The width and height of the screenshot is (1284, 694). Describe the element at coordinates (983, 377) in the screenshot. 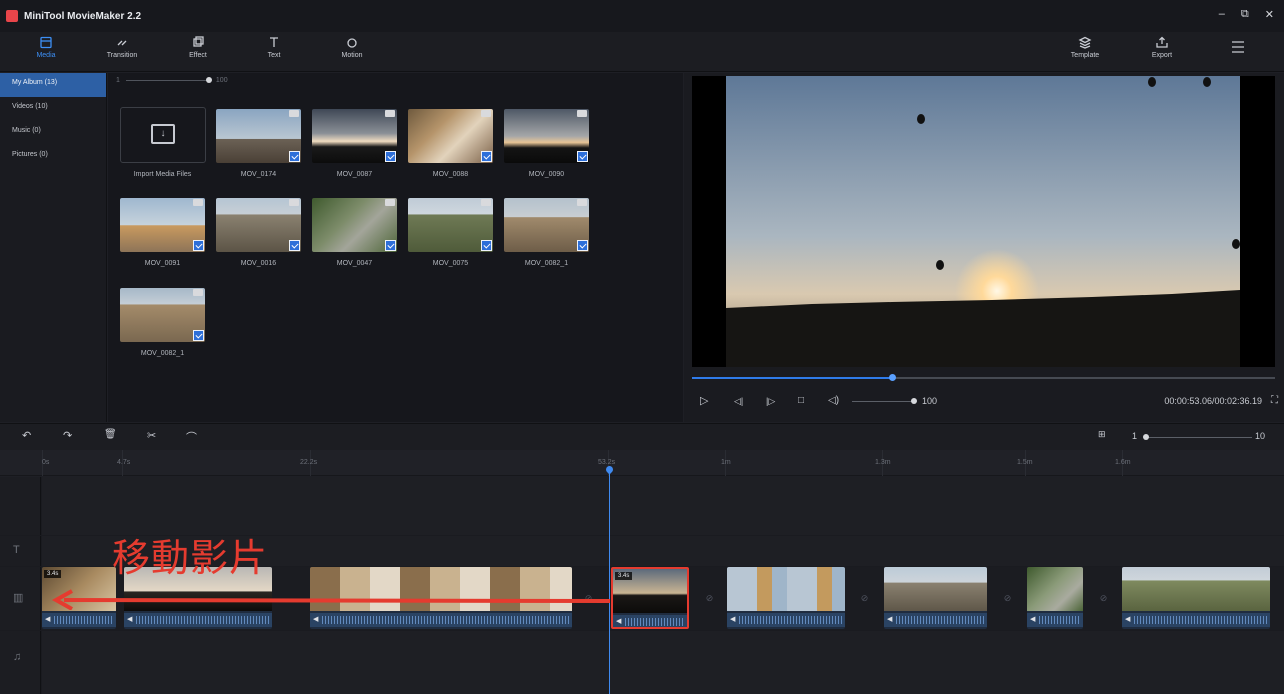

I see `seek-bar` at that location.